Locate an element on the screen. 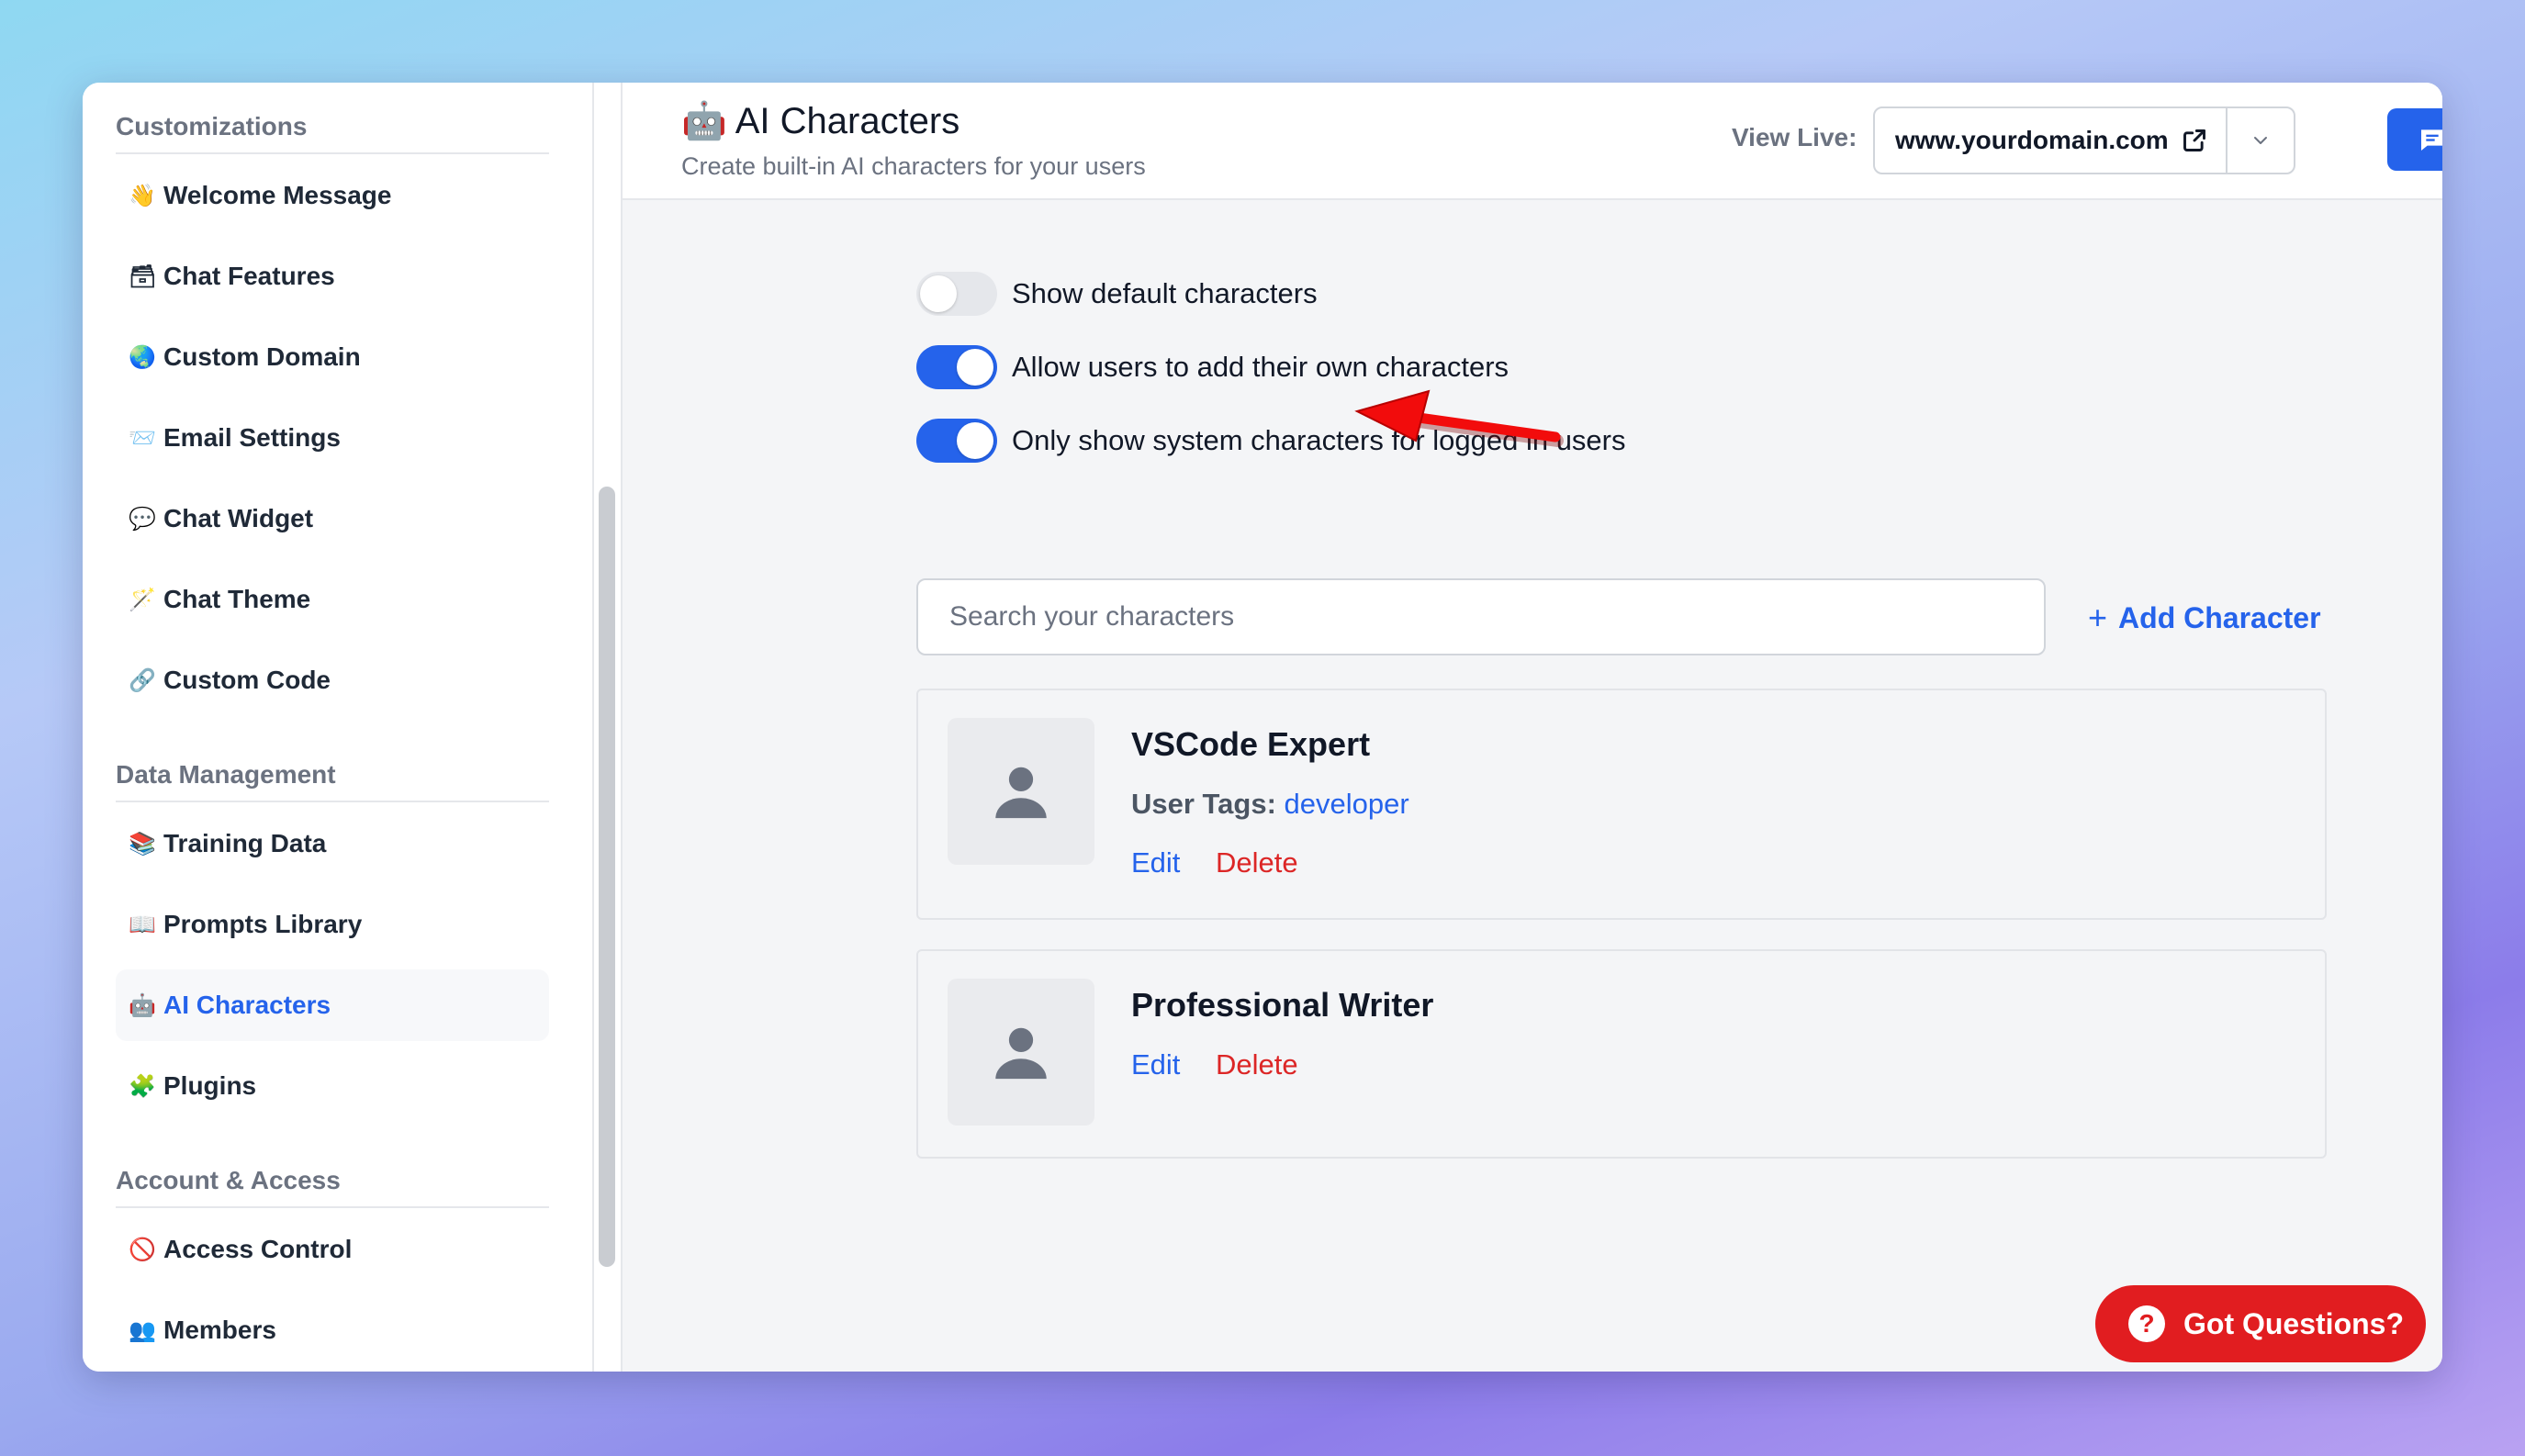 The height and width of the screenshot is (1456, 2525). domain-dropdown-button is located at coordinates (2260, 140).